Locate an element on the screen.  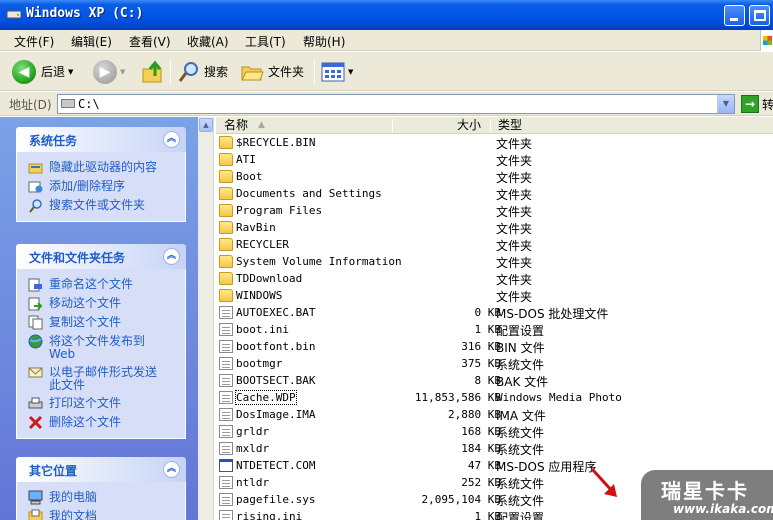
address-input: C:\ ▼ is located at coordinates (396, 104).